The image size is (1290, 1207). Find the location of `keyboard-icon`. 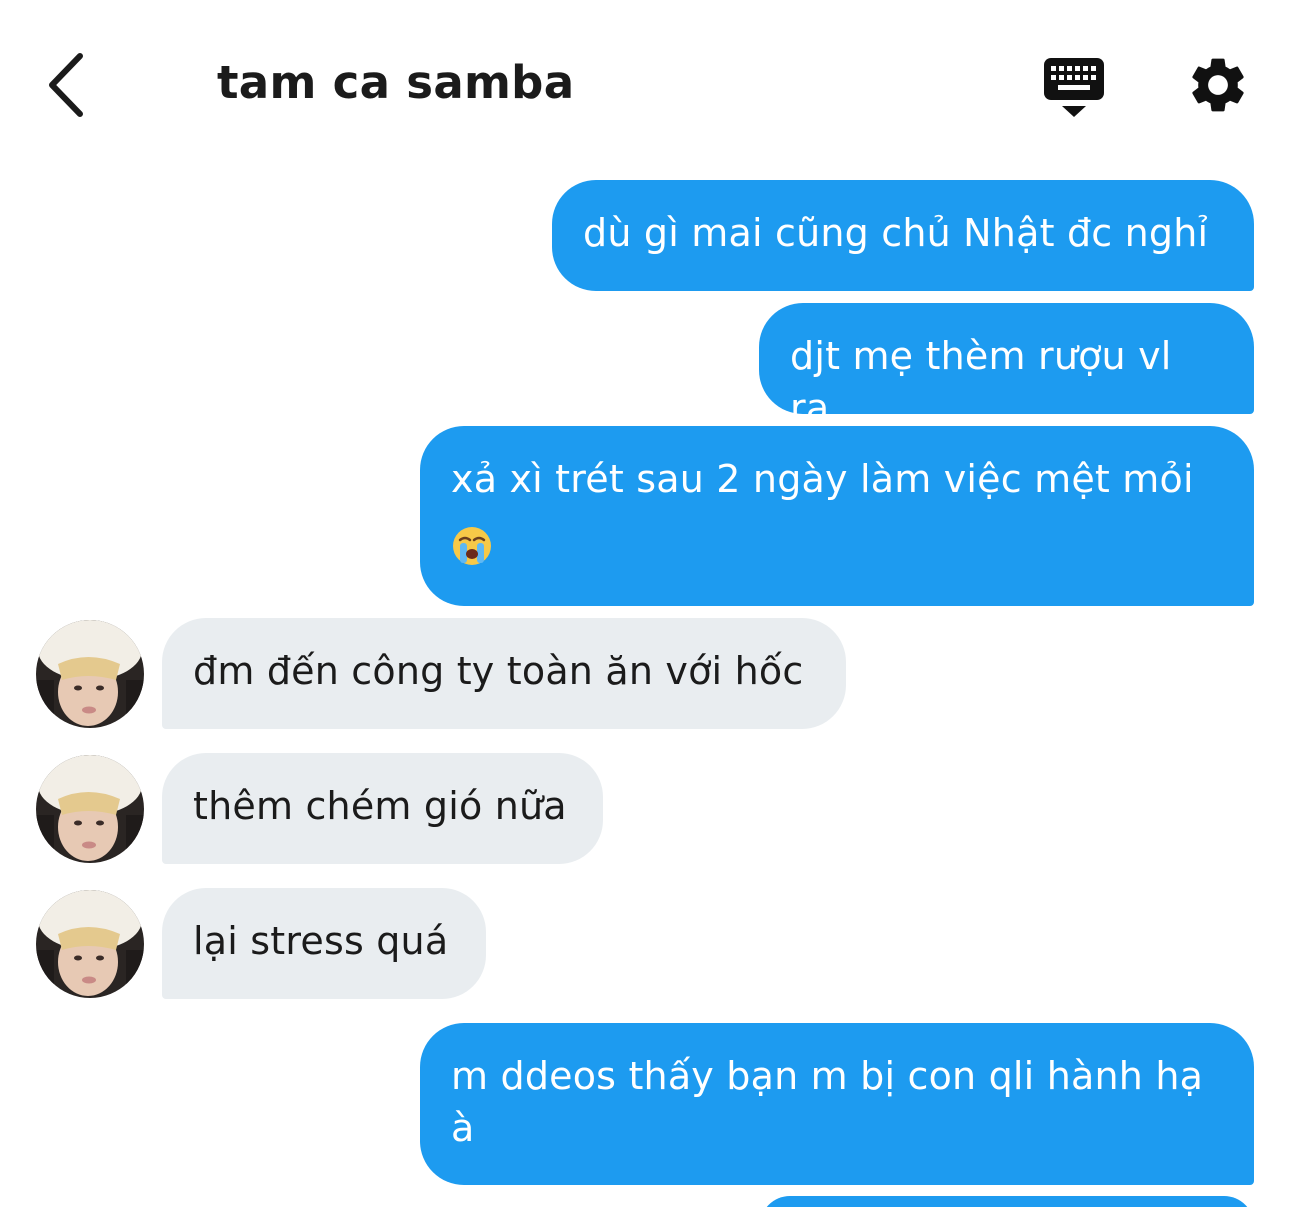

keyboard-icon is located at coordinates (1074, 87).